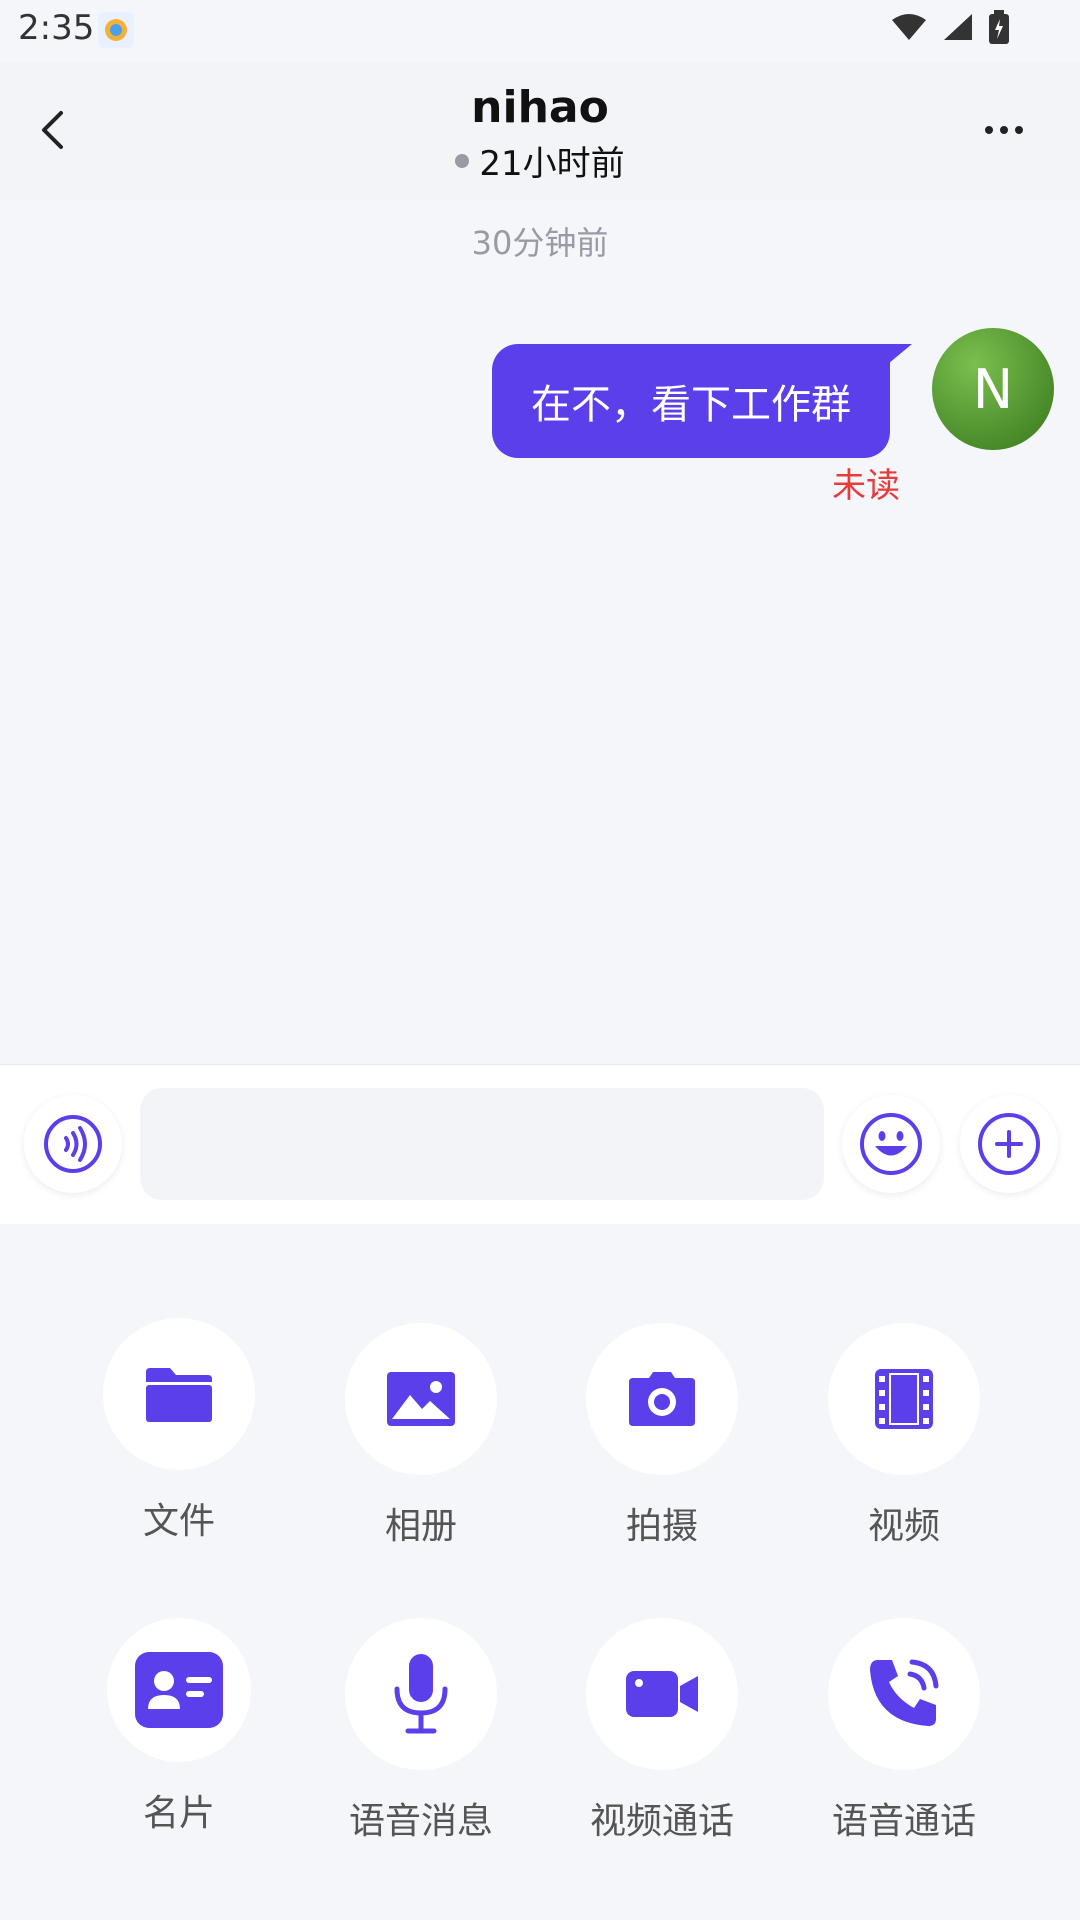  Describe the element at coordinates (540, 107) in the screenshot. I see `chat-title: nihao` at that location.